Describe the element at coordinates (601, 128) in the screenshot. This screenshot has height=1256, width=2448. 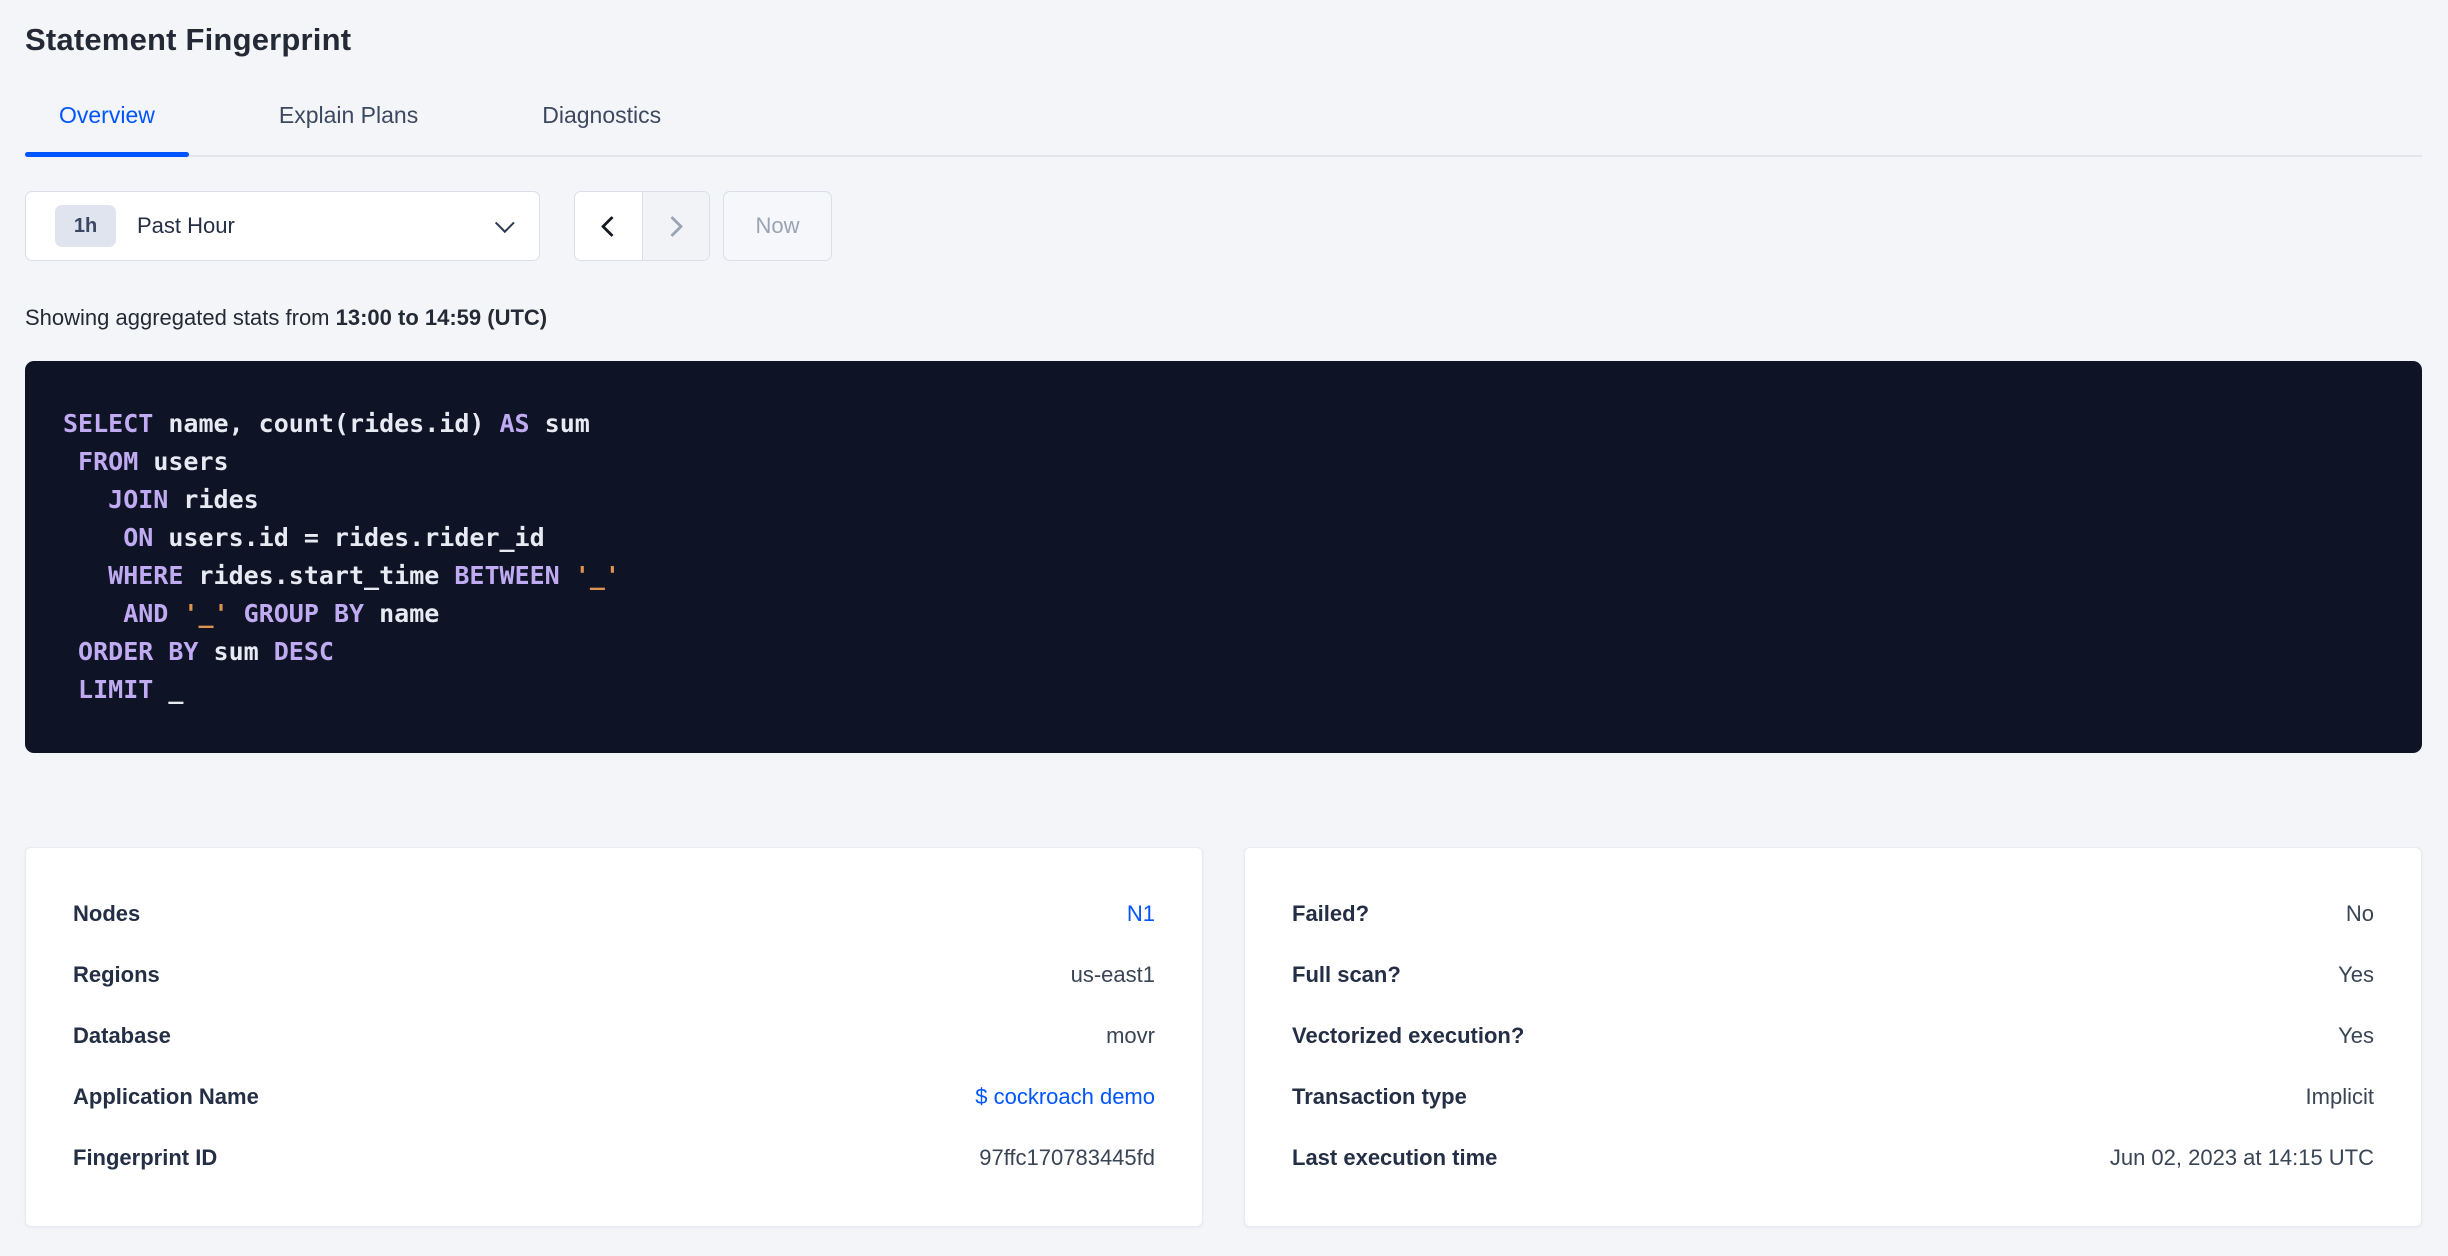
I see `tab-diagnostics: Diagnostics` at that location.